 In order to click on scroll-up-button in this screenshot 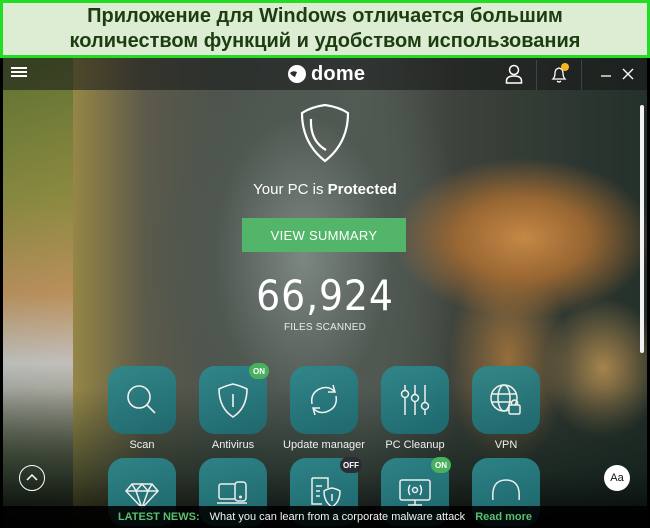, I will do `click(32, 478)`.